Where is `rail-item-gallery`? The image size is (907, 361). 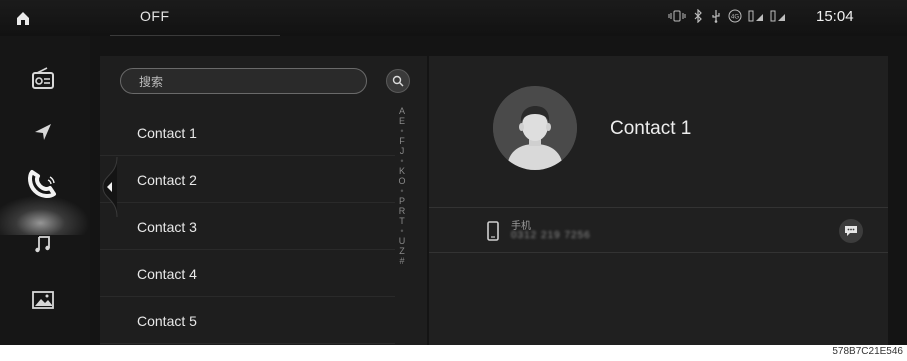
rail-item-gallery is located at coordinates (43, 300).